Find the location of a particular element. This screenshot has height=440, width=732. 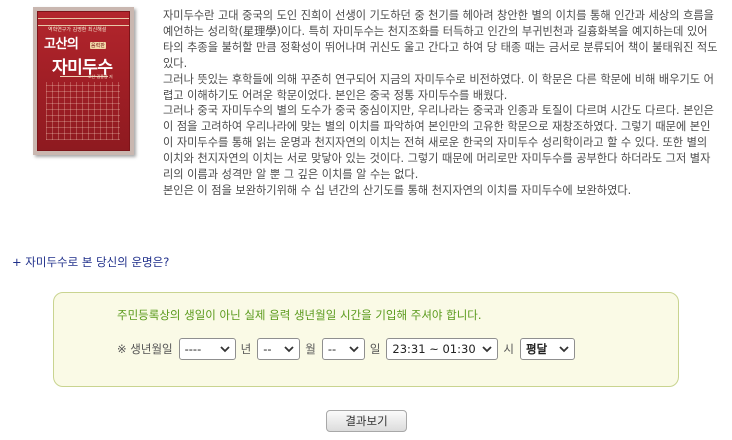

book-cover-tag: 음력판 is located at coordinates (98, 45).